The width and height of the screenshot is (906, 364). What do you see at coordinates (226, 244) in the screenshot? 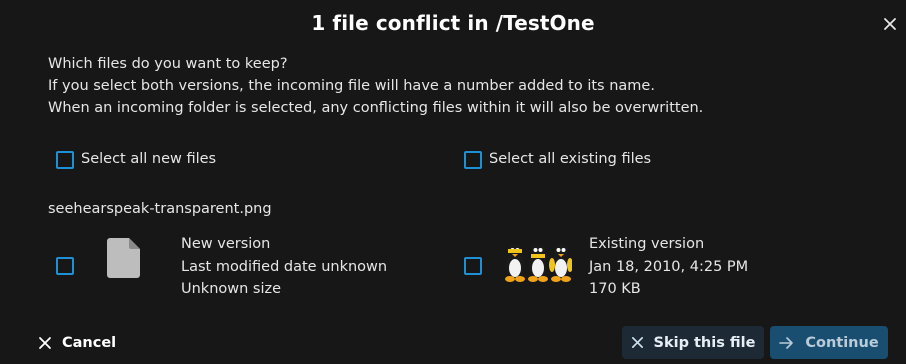
I see `new-version-heading: New version` at bounding box center [226, 244].